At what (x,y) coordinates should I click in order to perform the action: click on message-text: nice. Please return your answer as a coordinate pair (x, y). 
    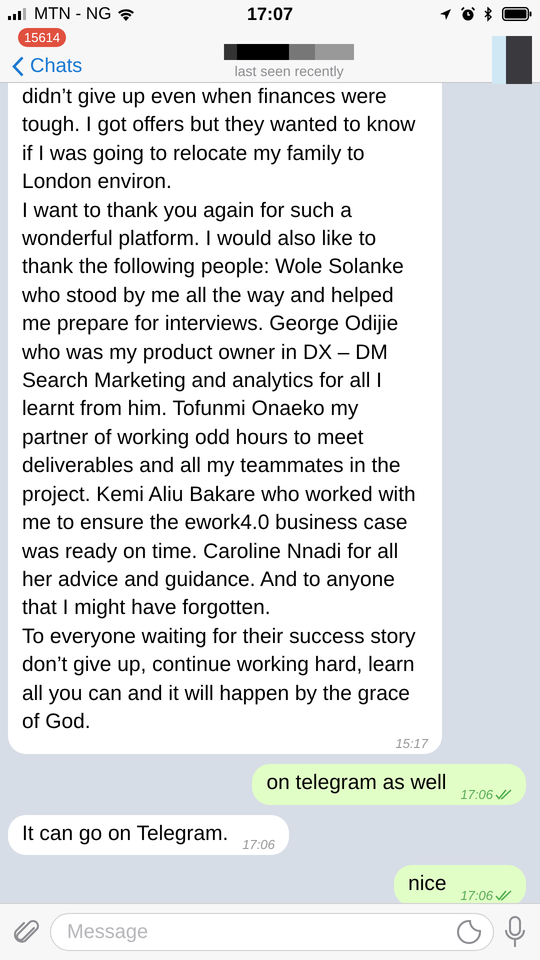
    Looking at the image, I should click on (427, 884).